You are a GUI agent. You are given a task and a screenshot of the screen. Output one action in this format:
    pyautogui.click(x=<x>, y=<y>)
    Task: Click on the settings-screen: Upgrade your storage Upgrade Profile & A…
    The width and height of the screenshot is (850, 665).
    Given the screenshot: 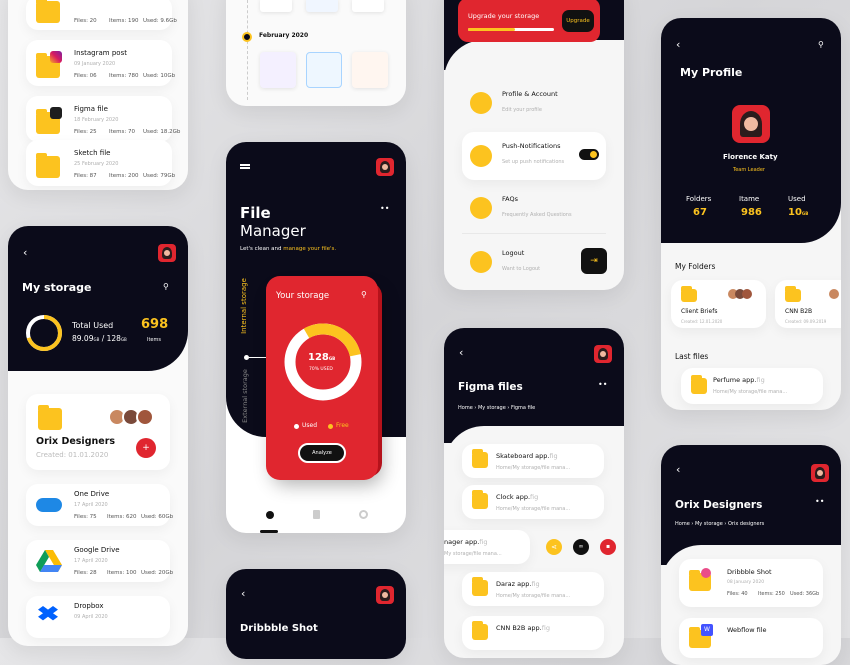 What is the action you would take?
    pyautogui.click(x=534, y=145)
    